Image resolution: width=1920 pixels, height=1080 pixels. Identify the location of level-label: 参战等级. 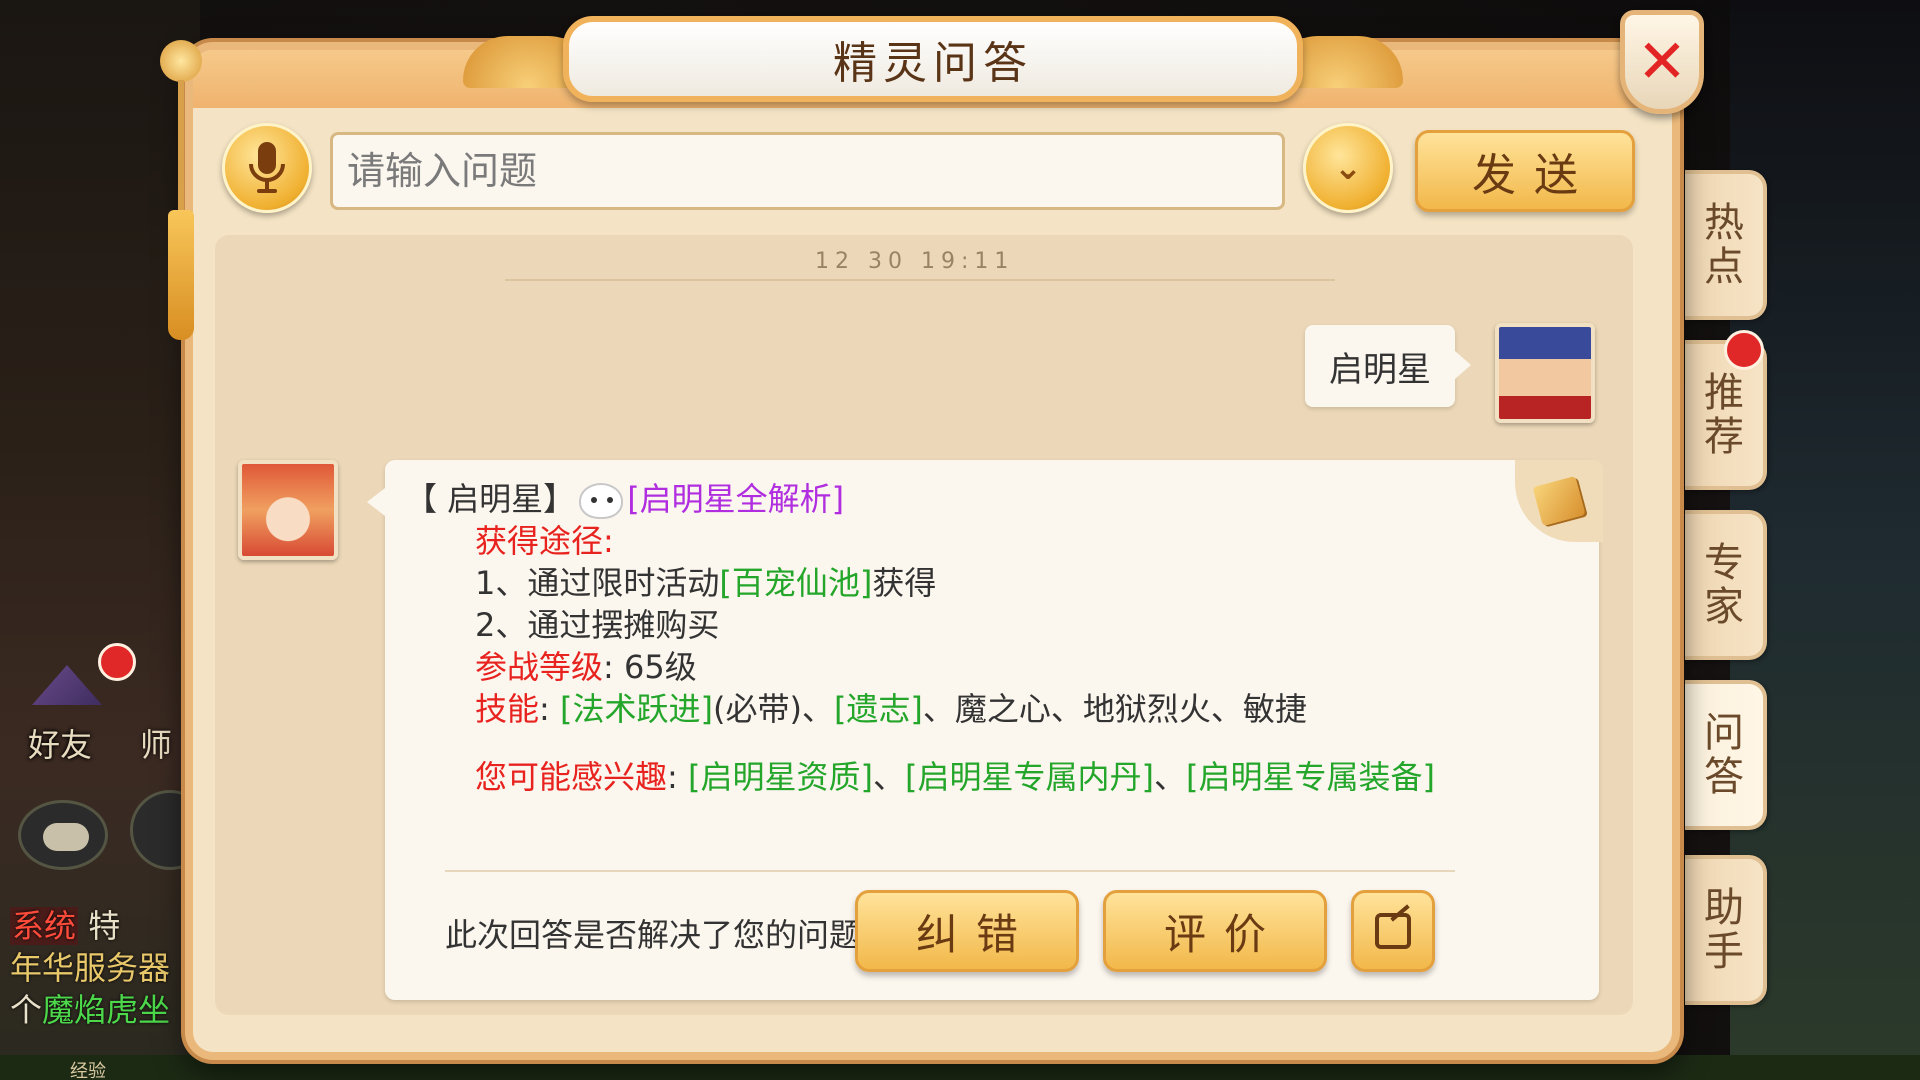
(539, 667).